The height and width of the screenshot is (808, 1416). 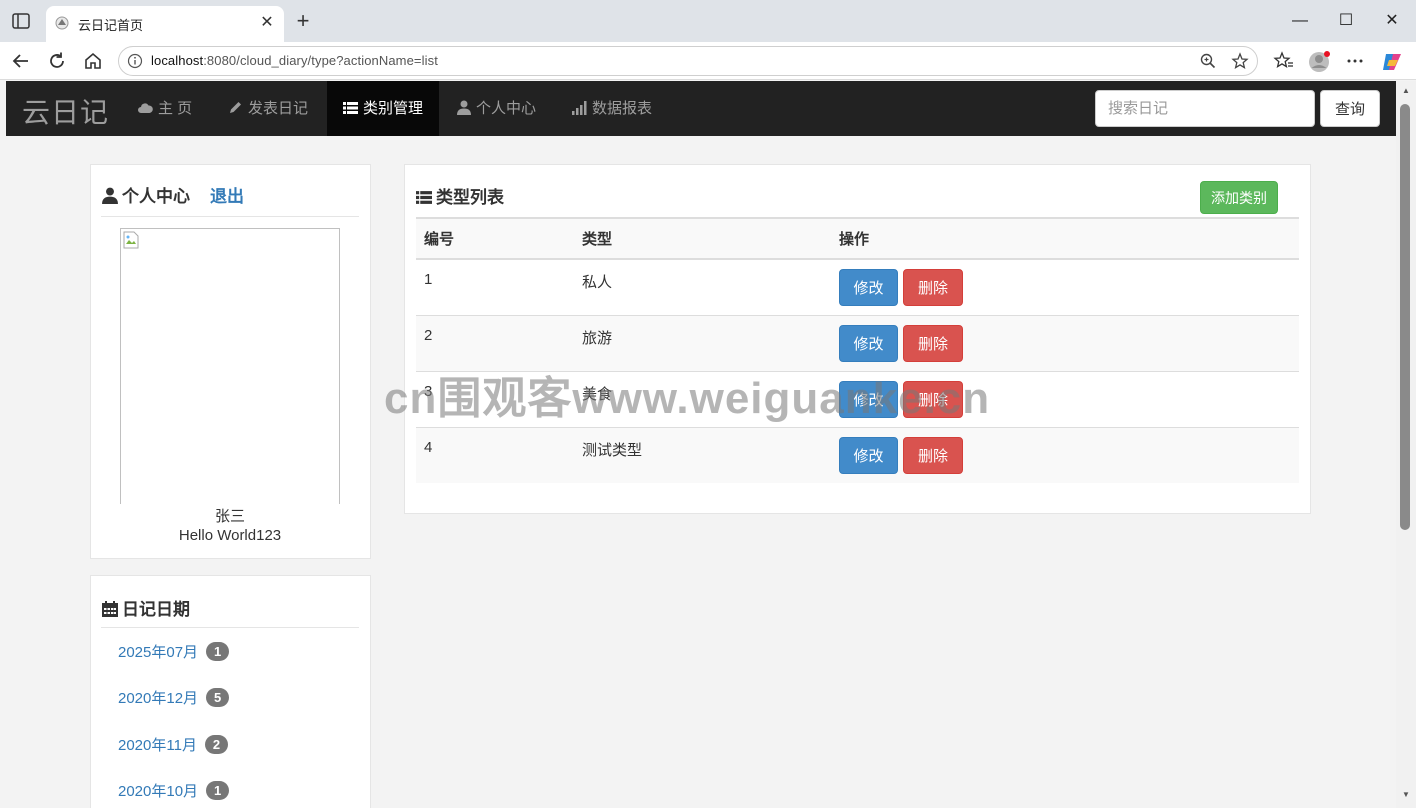 I want to click on tab-title: 云日记首页, so click(x=111, y=25).